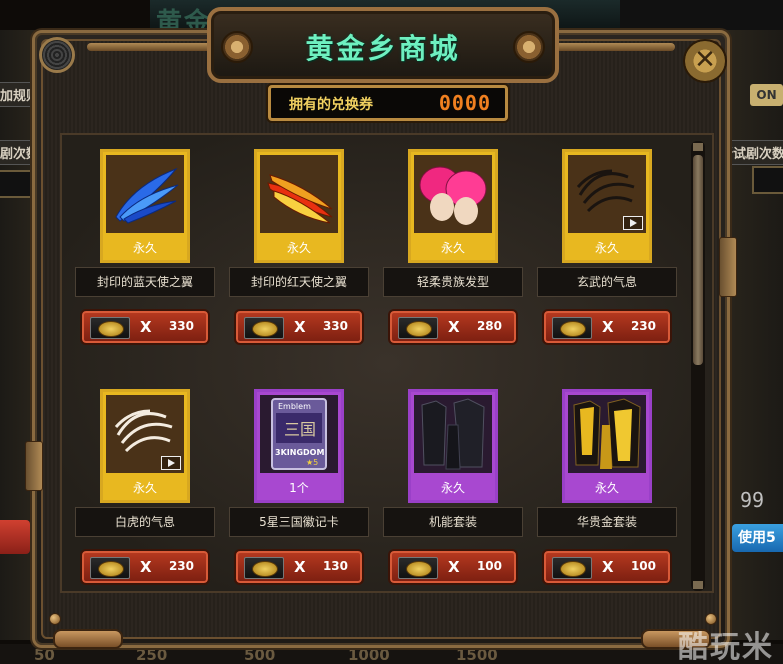  I want to click on item-duration: 1个, so click(299, 488).